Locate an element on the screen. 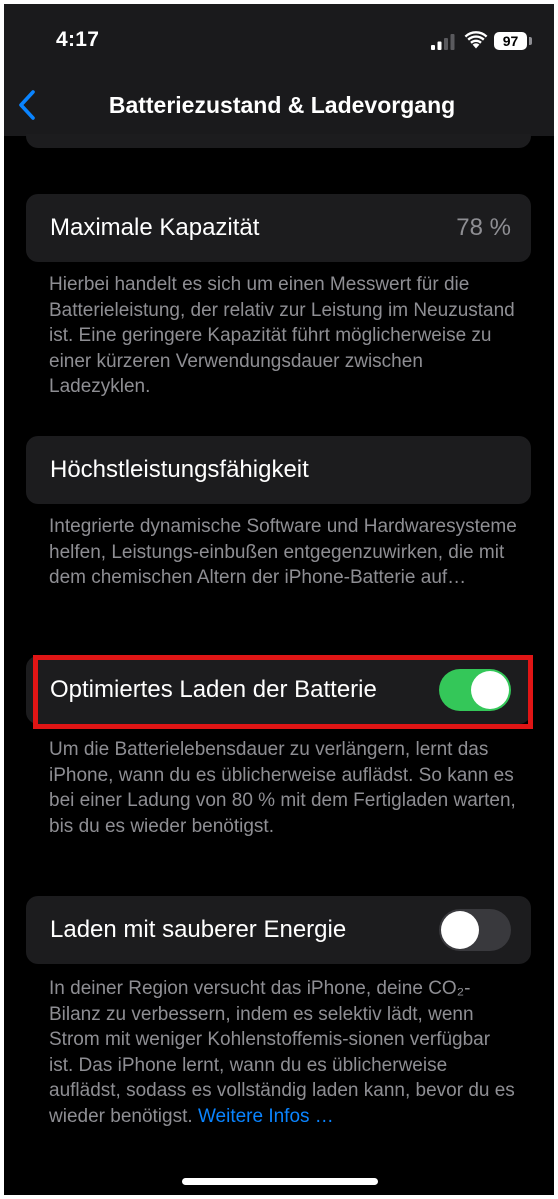 The height and width of the screenshot is (1199, 558). clean-energy-row: Laden mit sauberer Energie is located at coordinates (278, 930).